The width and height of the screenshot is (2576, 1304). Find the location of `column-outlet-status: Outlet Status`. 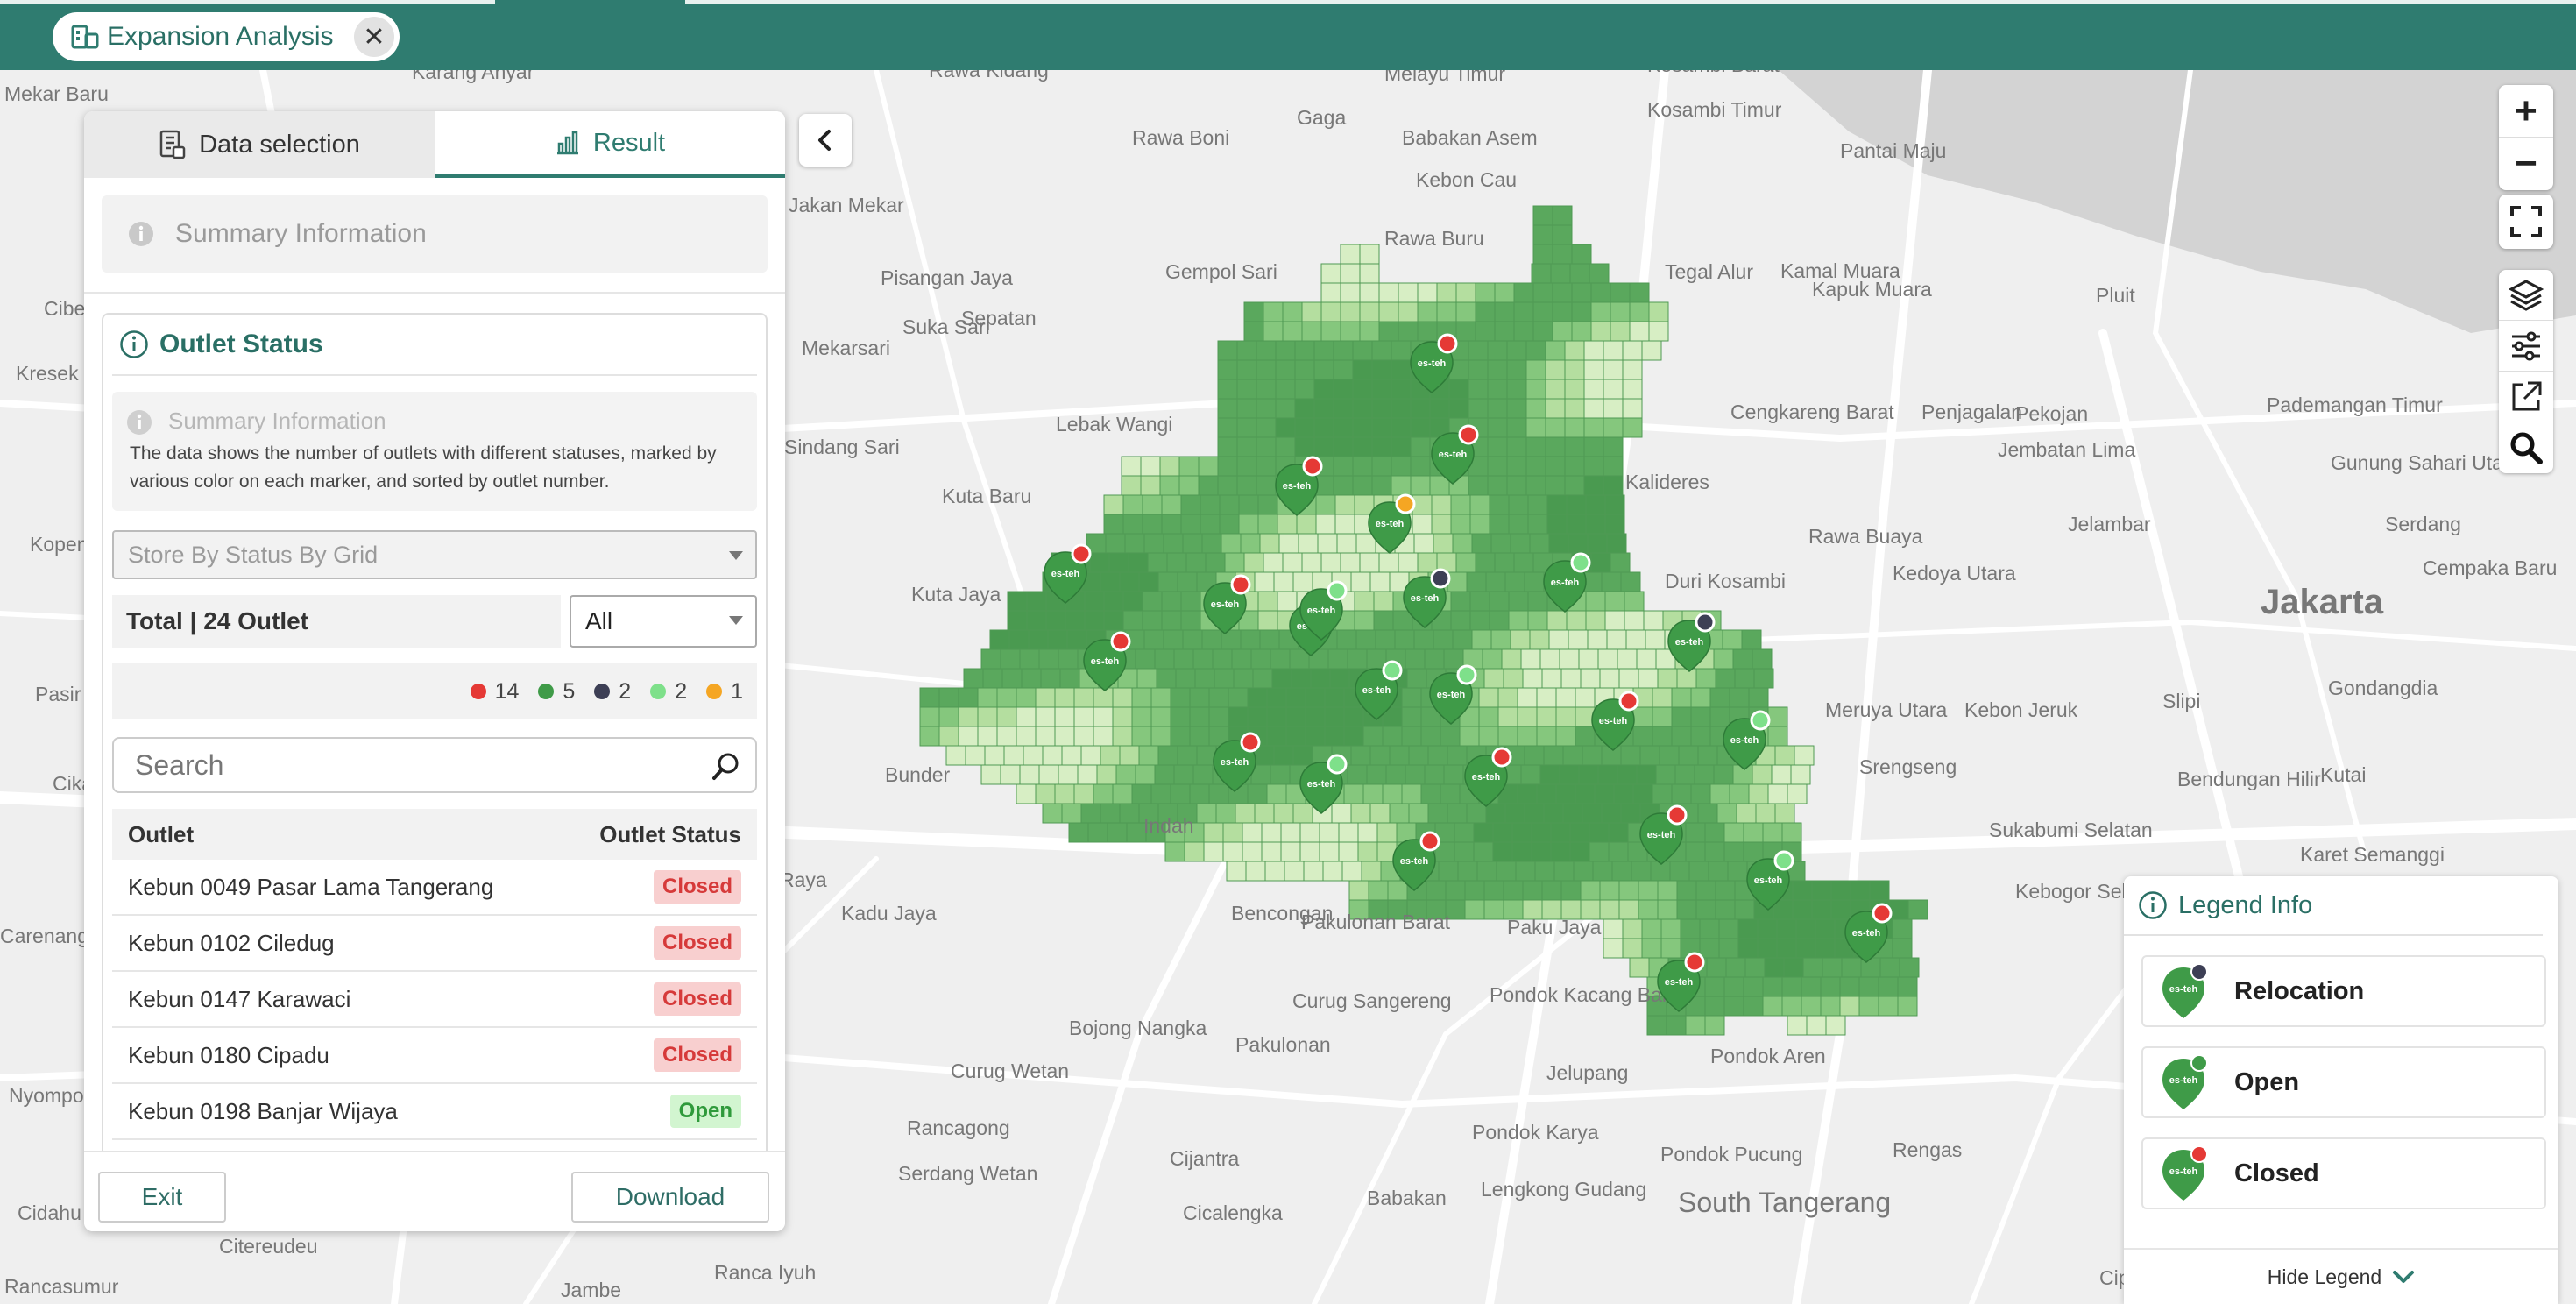

column-outlet-status: Outlet Status is located at coordinates (670, 835).